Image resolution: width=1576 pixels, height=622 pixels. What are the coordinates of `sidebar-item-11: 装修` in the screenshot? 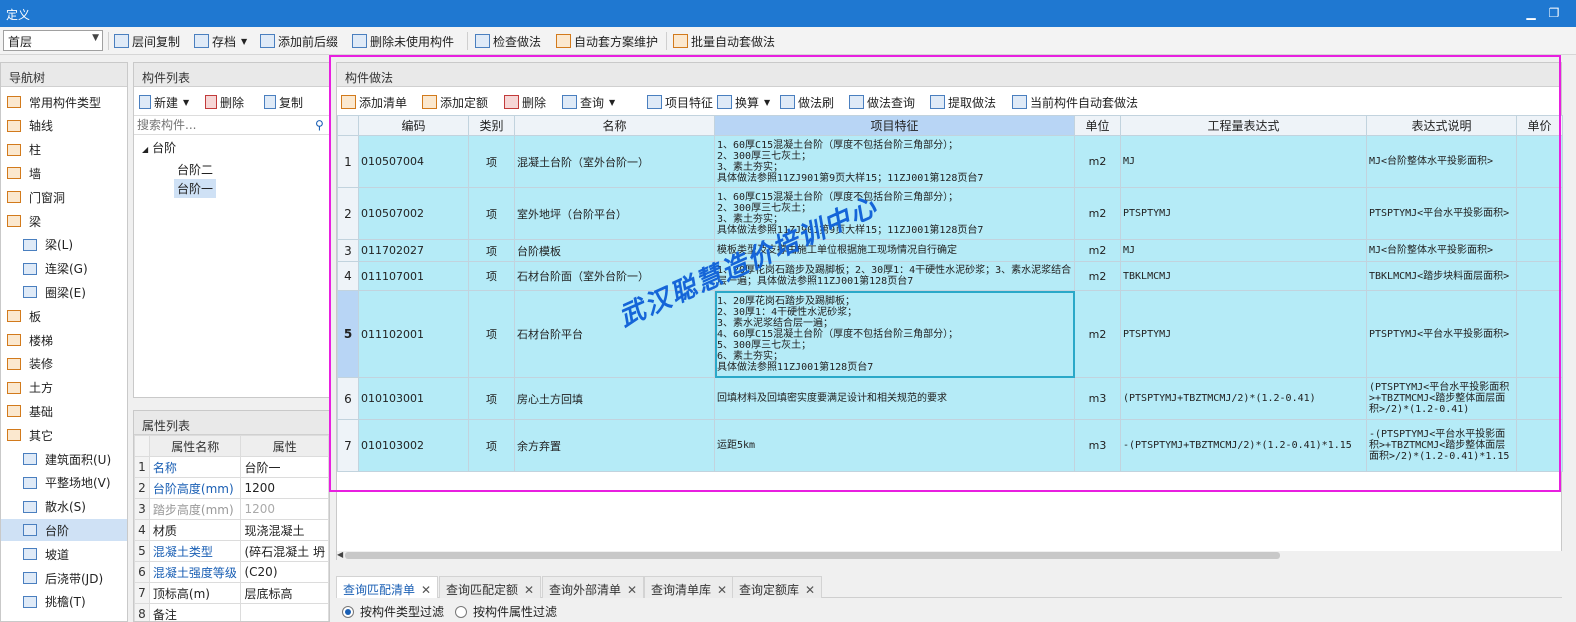 It's located at (64, 364).